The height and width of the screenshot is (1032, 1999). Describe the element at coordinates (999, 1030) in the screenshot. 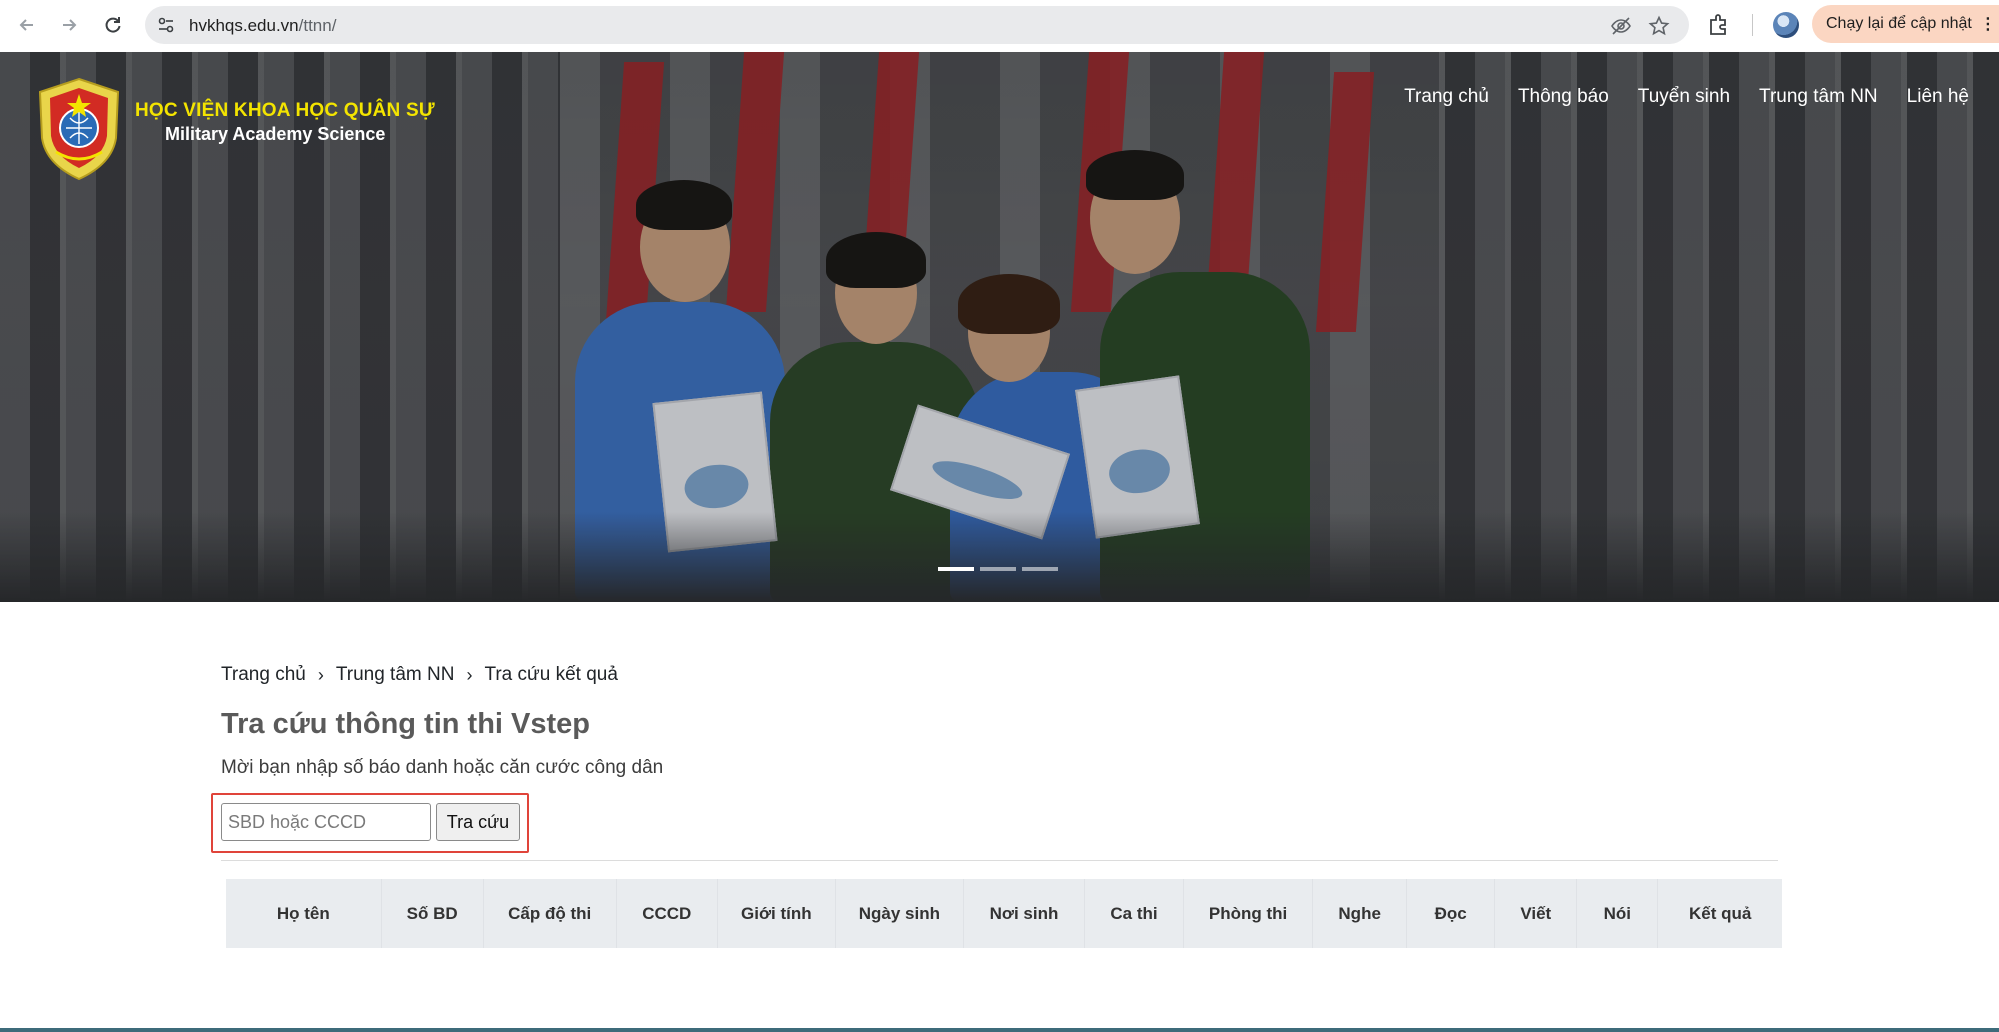

I see `footer-edge` at that location.